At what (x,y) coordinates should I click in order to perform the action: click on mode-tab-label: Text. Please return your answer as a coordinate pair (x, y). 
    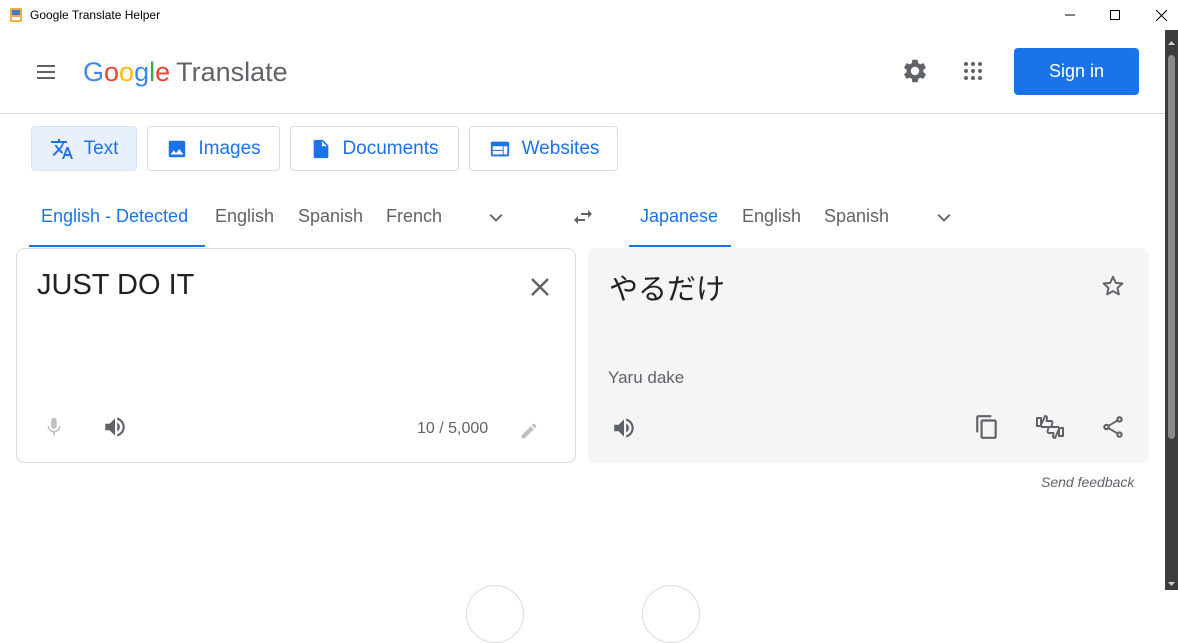
    Looking at the image, I should click on (101, 148).